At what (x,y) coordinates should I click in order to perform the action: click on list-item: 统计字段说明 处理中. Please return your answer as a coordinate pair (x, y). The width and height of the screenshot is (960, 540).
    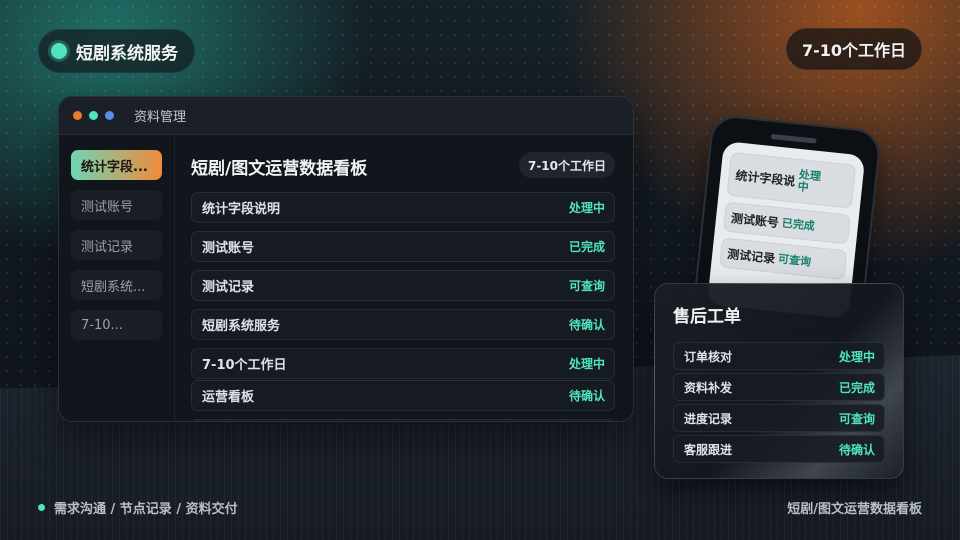
    Looking at the image, I should click on (403, 207).